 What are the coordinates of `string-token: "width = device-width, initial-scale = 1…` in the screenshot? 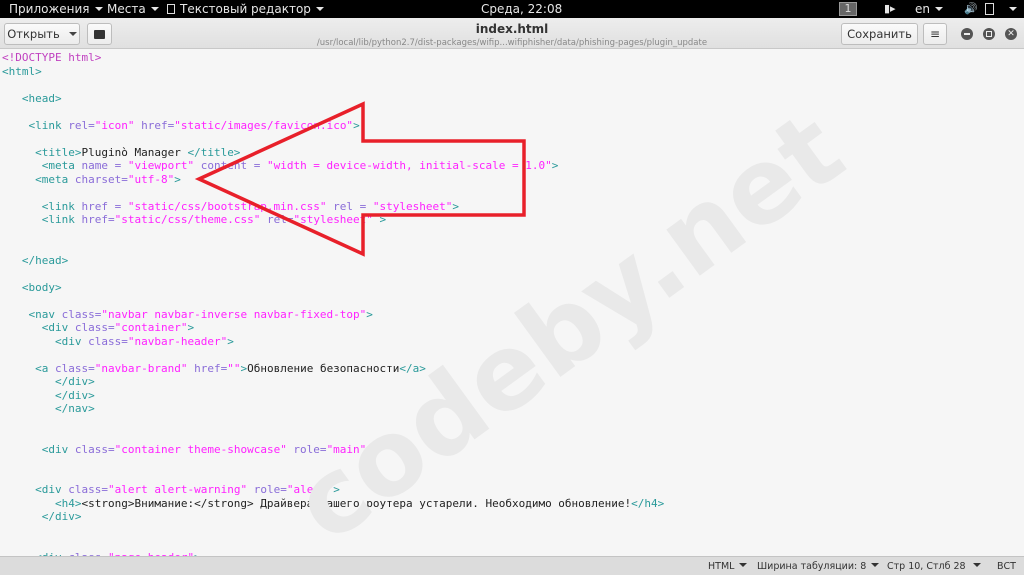 It's located at (409, 165).